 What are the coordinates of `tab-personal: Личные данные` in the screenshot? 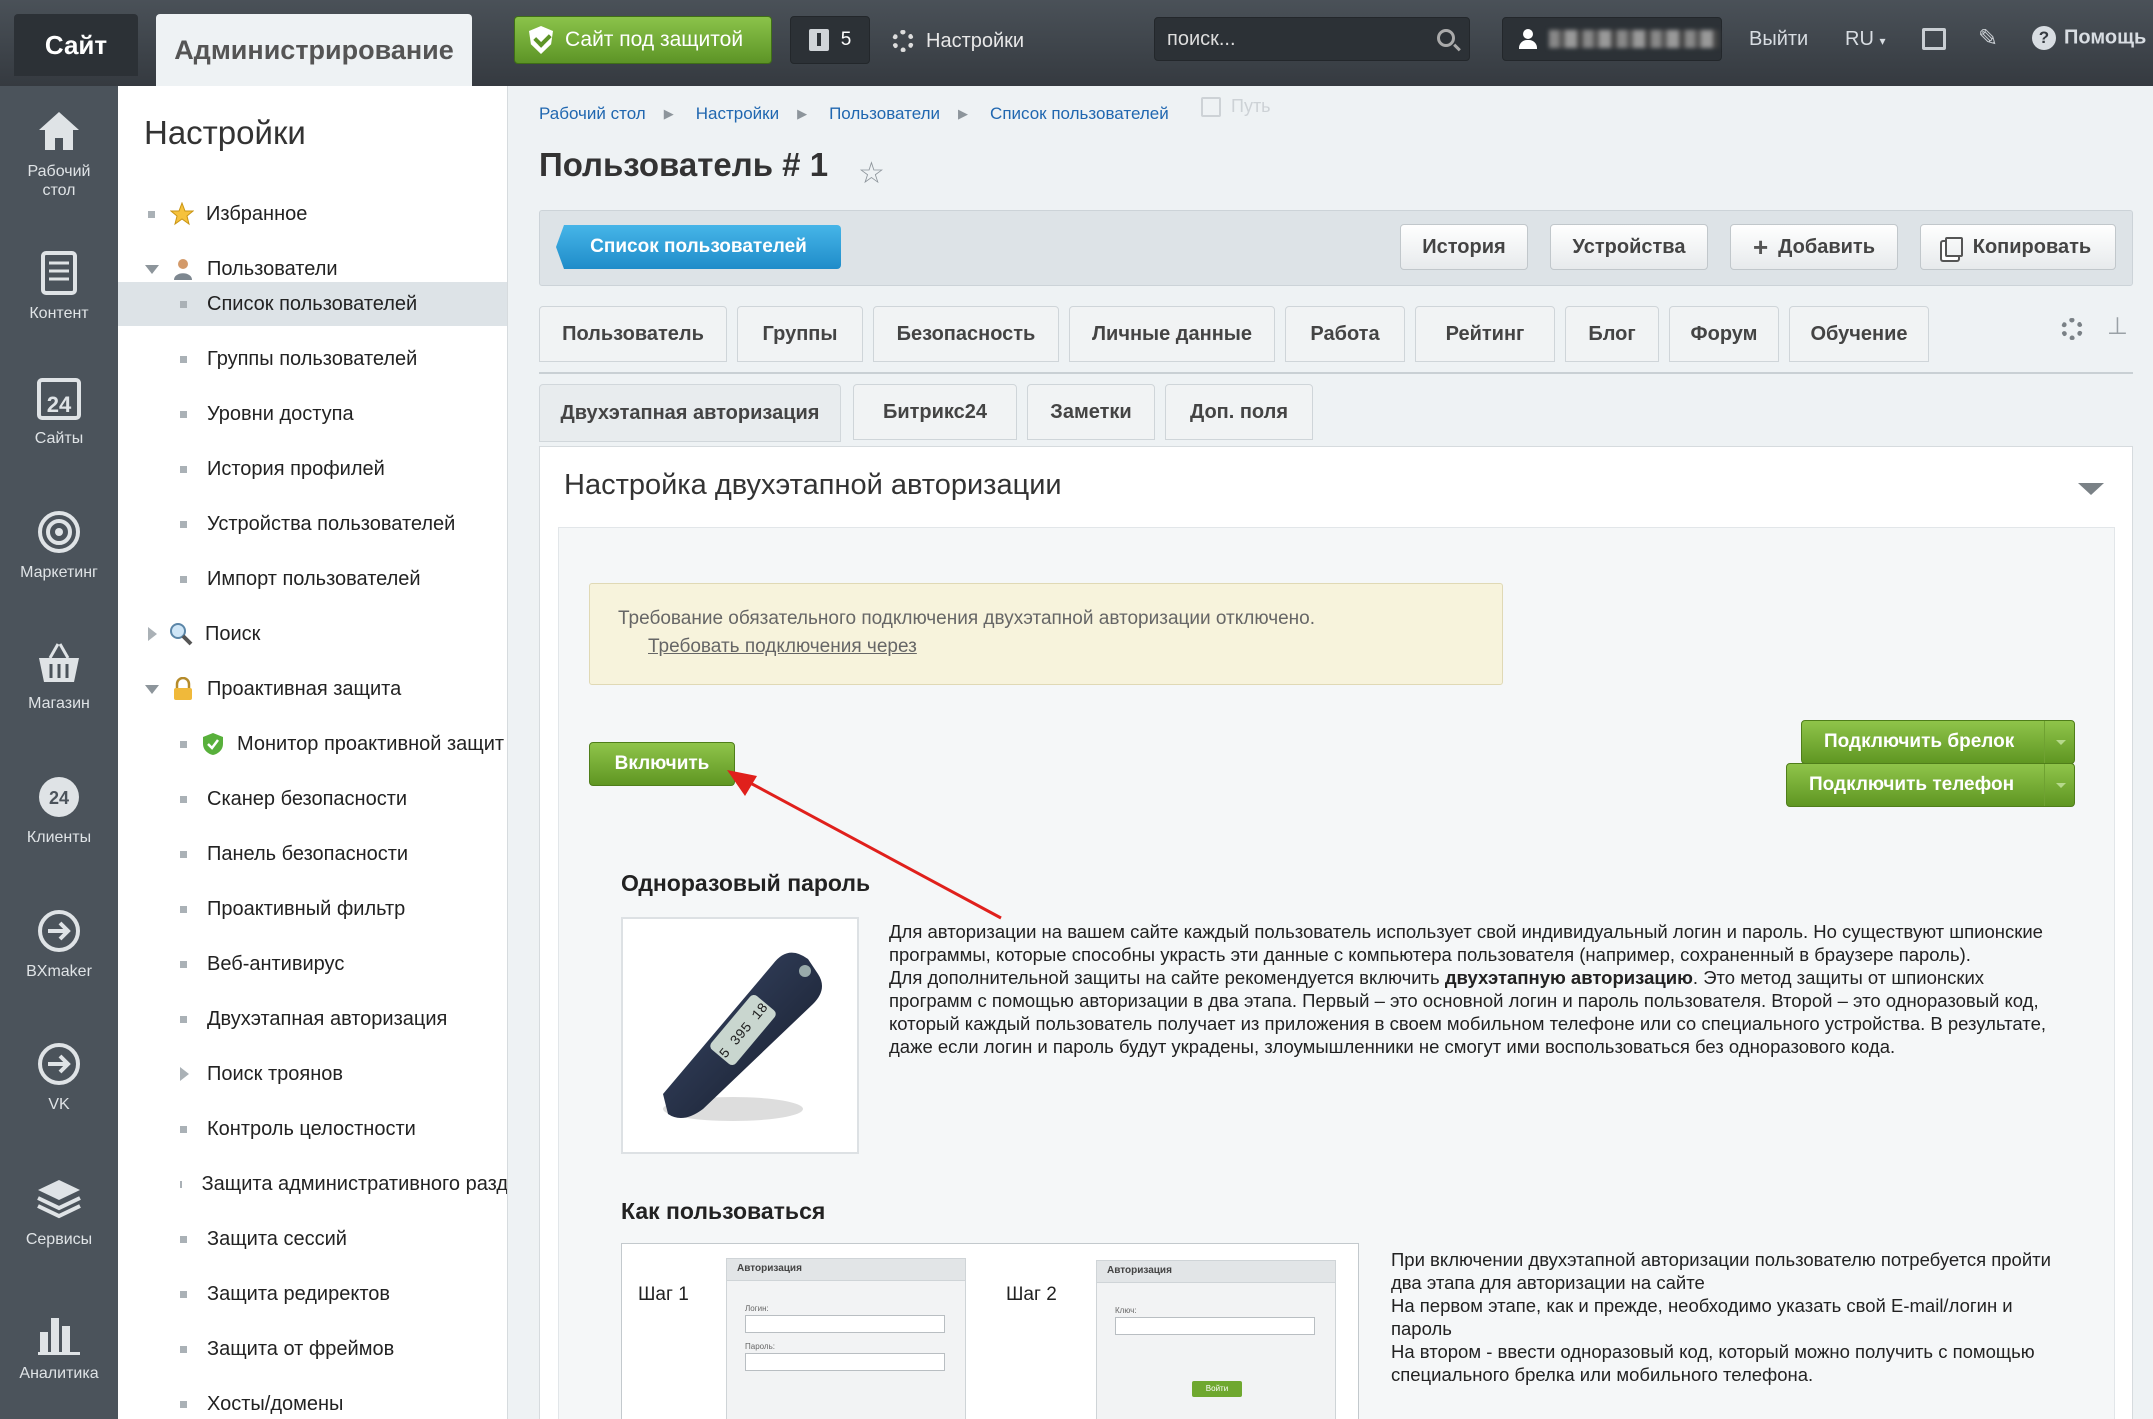 It's located at (1172, 334).